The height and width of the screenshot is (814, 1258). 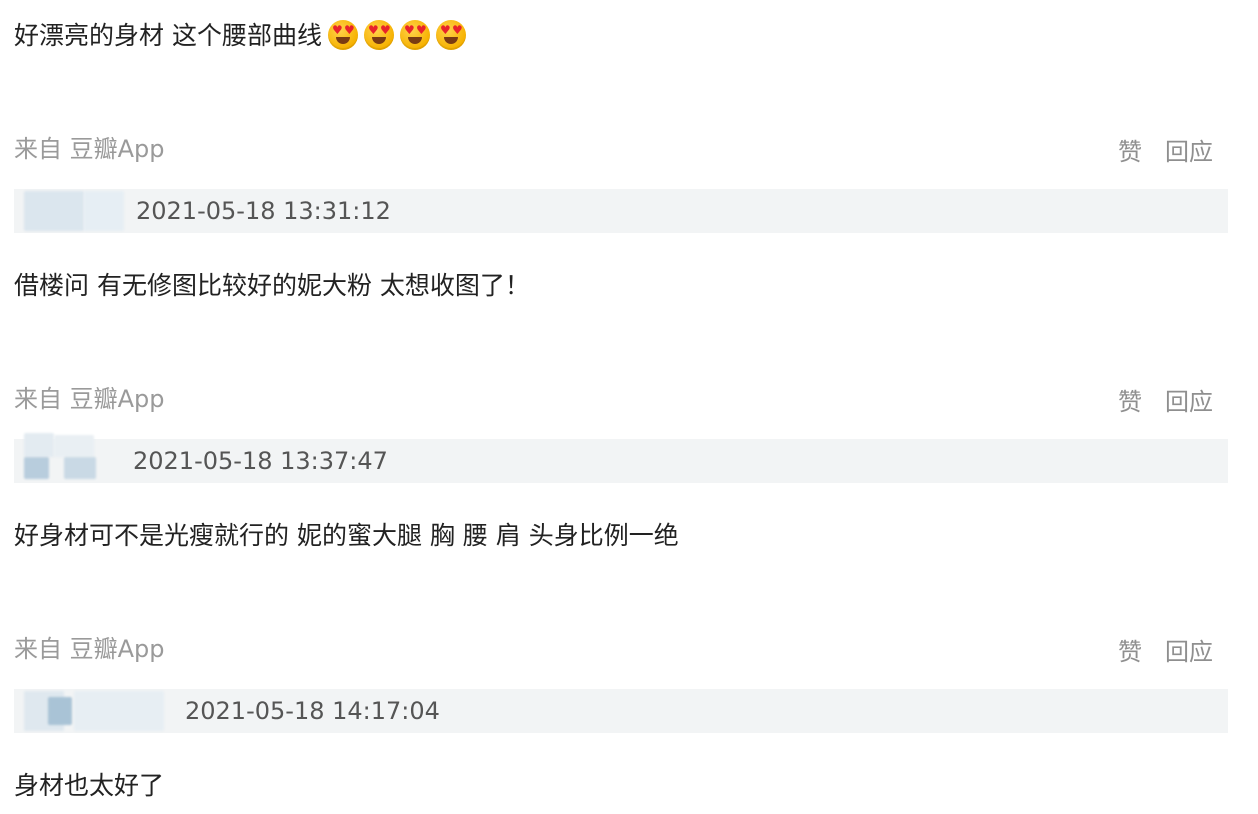 What do you see at coordinates (89, 785) in the screenshot?
I see `comment-4-text: 身材也太好了` at bounding box center [89, 785].